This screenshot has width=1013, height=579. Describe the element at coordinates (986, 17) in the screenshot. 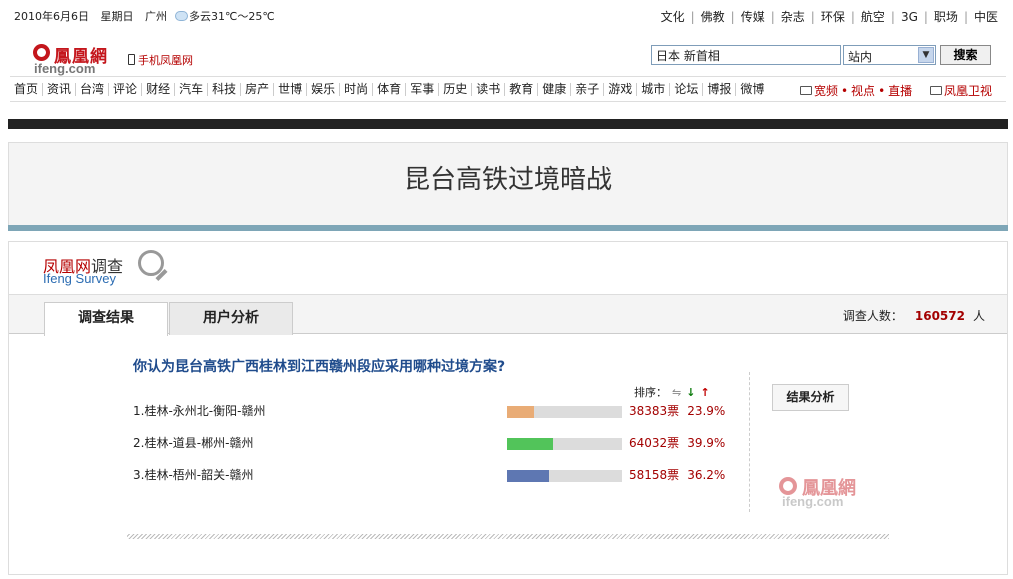

I see `channel-link: 中医` at that location.